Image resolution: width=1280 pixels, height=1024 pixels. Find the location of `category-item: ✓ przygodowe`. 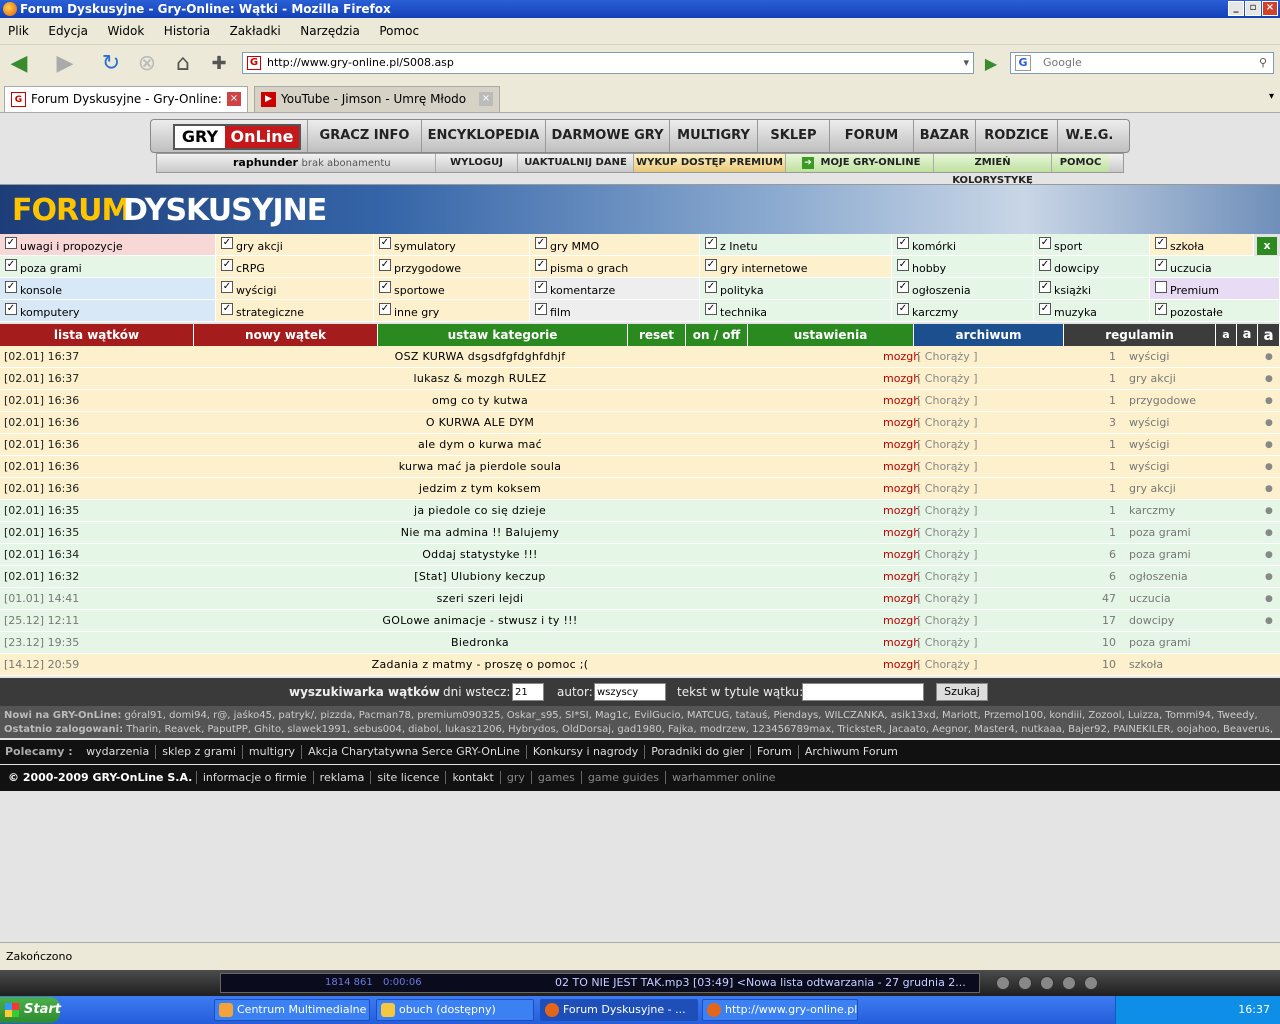

category-item: ✓ przygodowe is located at coordinates (452, 267).